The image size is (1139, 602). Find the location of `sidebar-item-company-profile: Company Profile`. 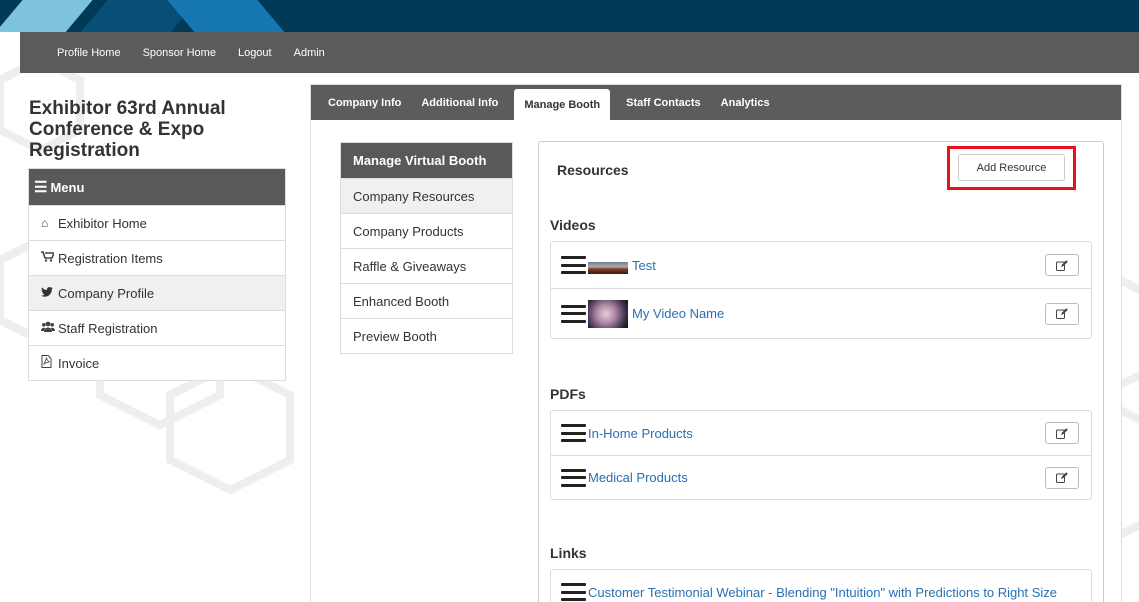

sidebar-item-company-profile: Company Profile is located at coordinates (157, 292).